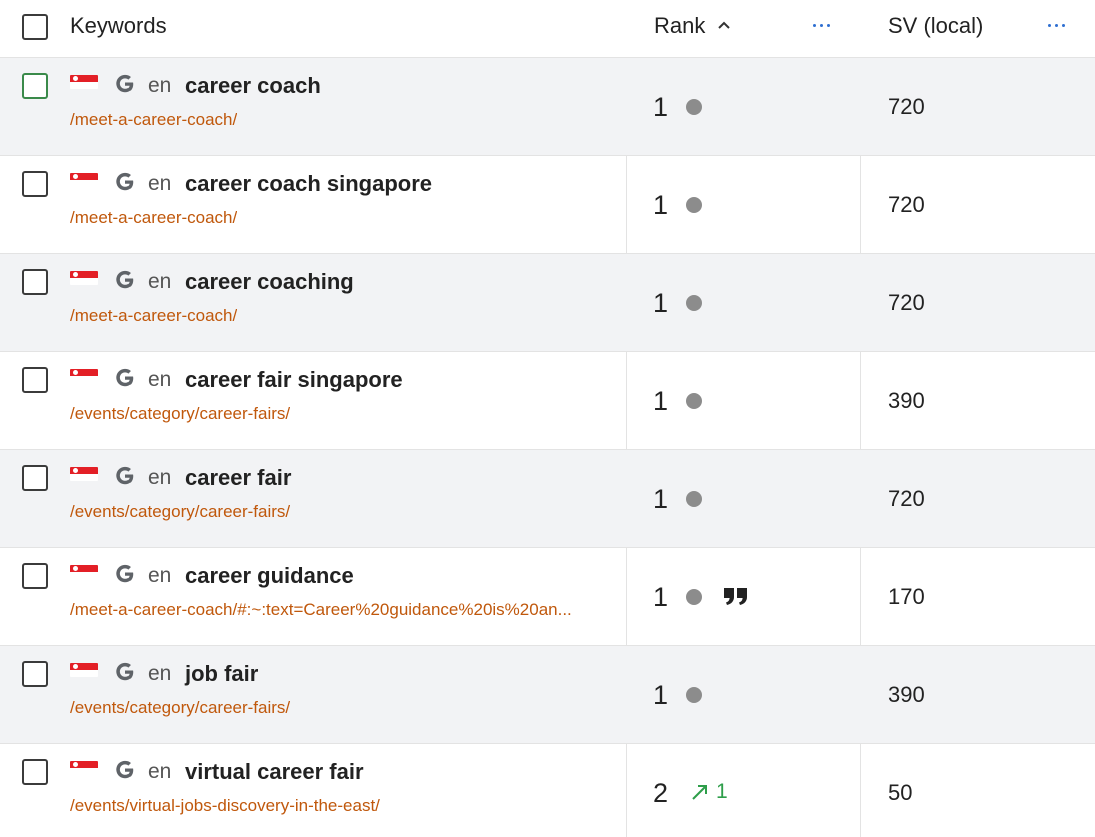  I want to click on keyword-text: career guidance, so click(269, 575).